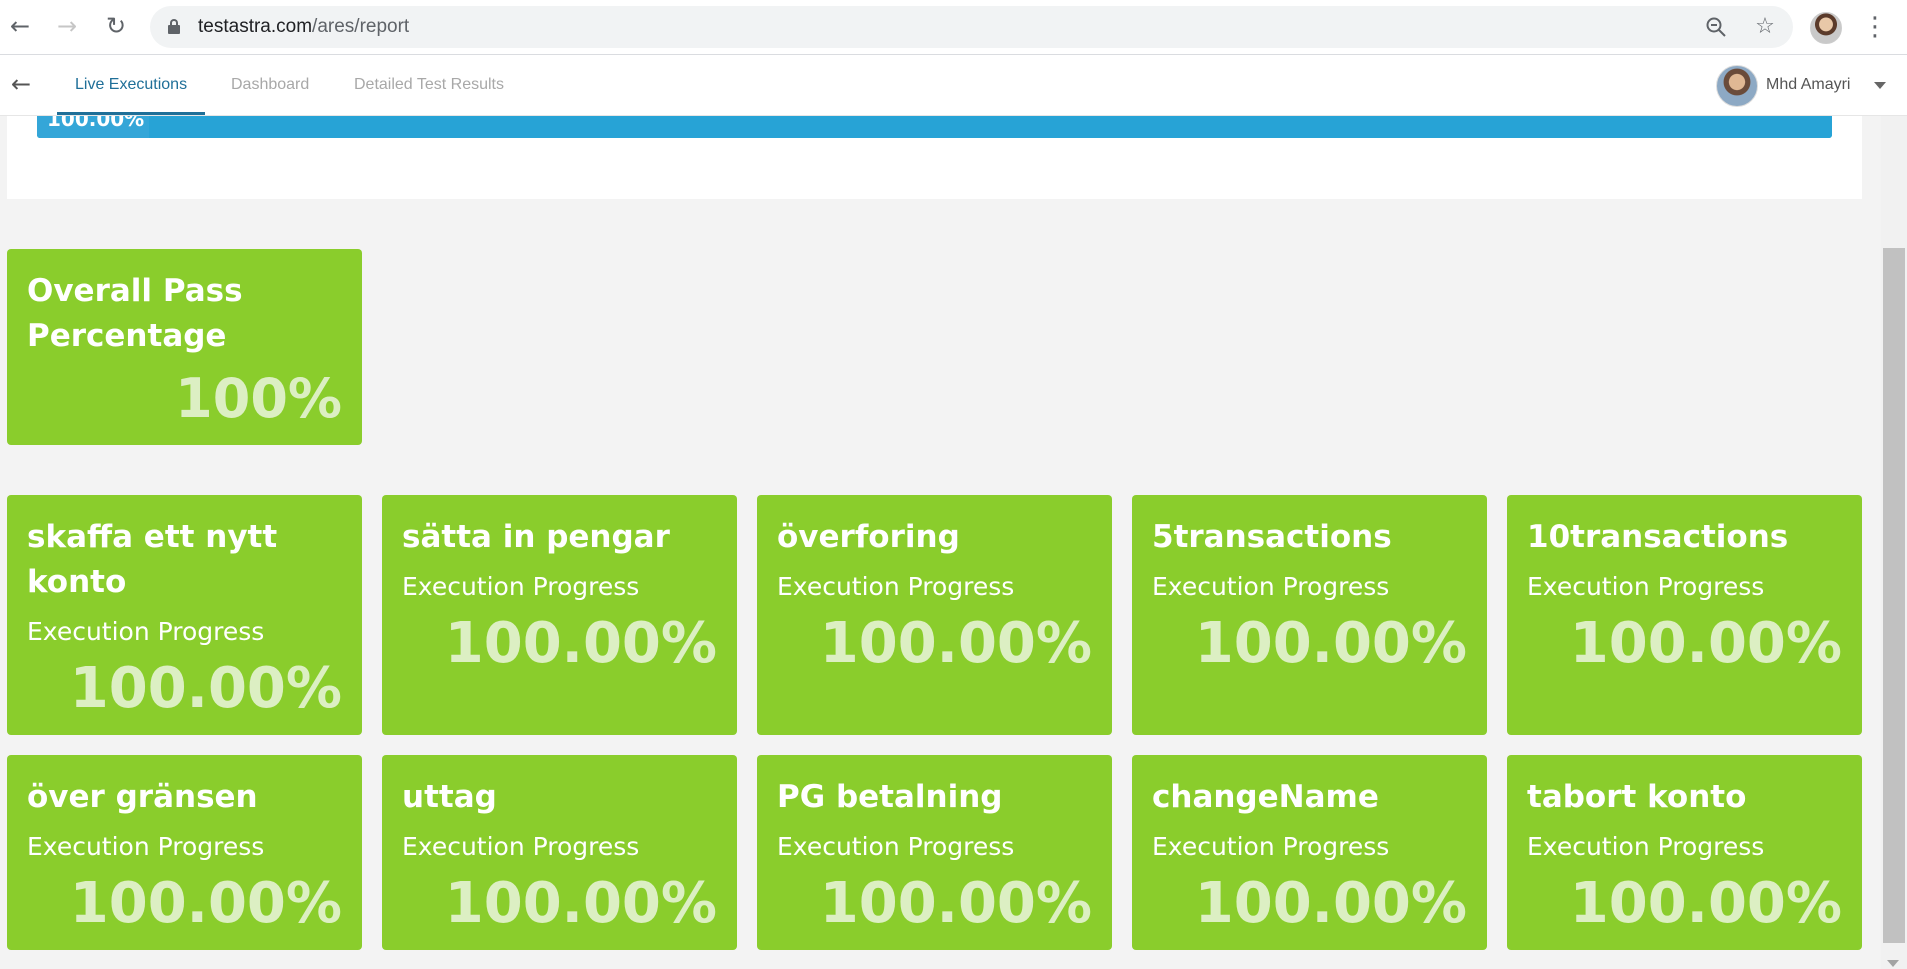 Image resolution: width=1907 pixels, height=969 pixels. Describe the element at coordinates (536, 537) in the screenshot. I see `test-name: sätta in pengar` at that location.